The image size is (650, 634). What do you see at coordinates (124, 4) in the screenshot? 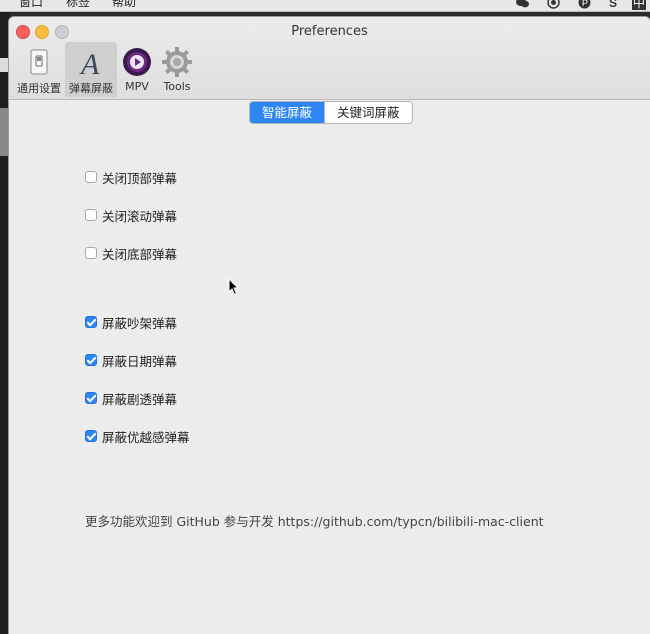
I see `menu-help: 帮助` at bounding box center [124, 4].